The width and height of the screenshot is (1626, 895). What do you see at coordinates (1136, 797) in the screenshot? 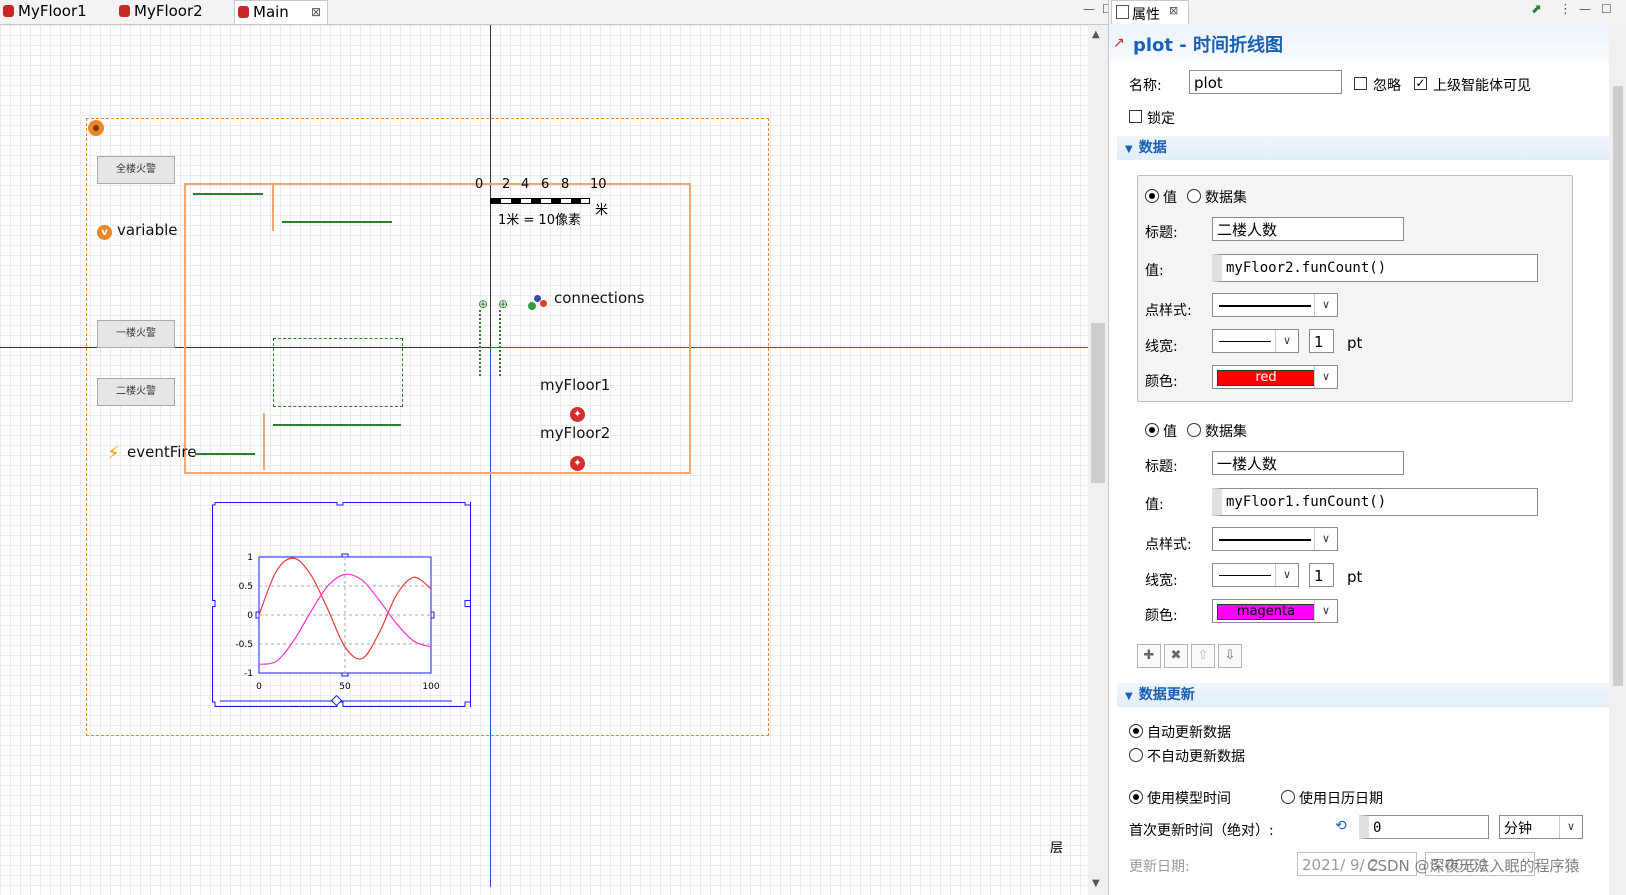
I see `model-time-radio` at bounding box center [1136, 797].